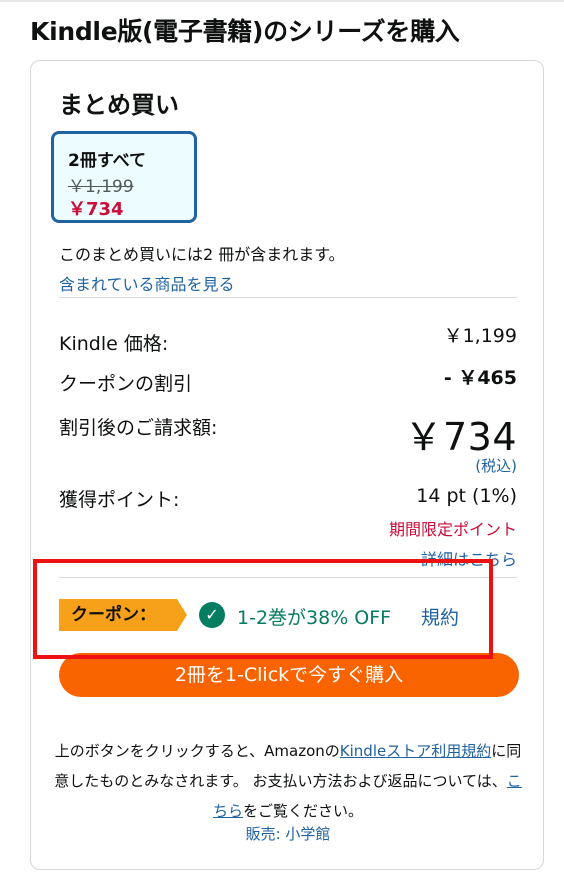 The width and height of the screenshot is (564, 885). What do you see at coordinates (202, 254) in the screenshot?
I see `bundle-includes-text: このまとめ買いには2 冊が含まれます。` at bounding box center [202, 254].